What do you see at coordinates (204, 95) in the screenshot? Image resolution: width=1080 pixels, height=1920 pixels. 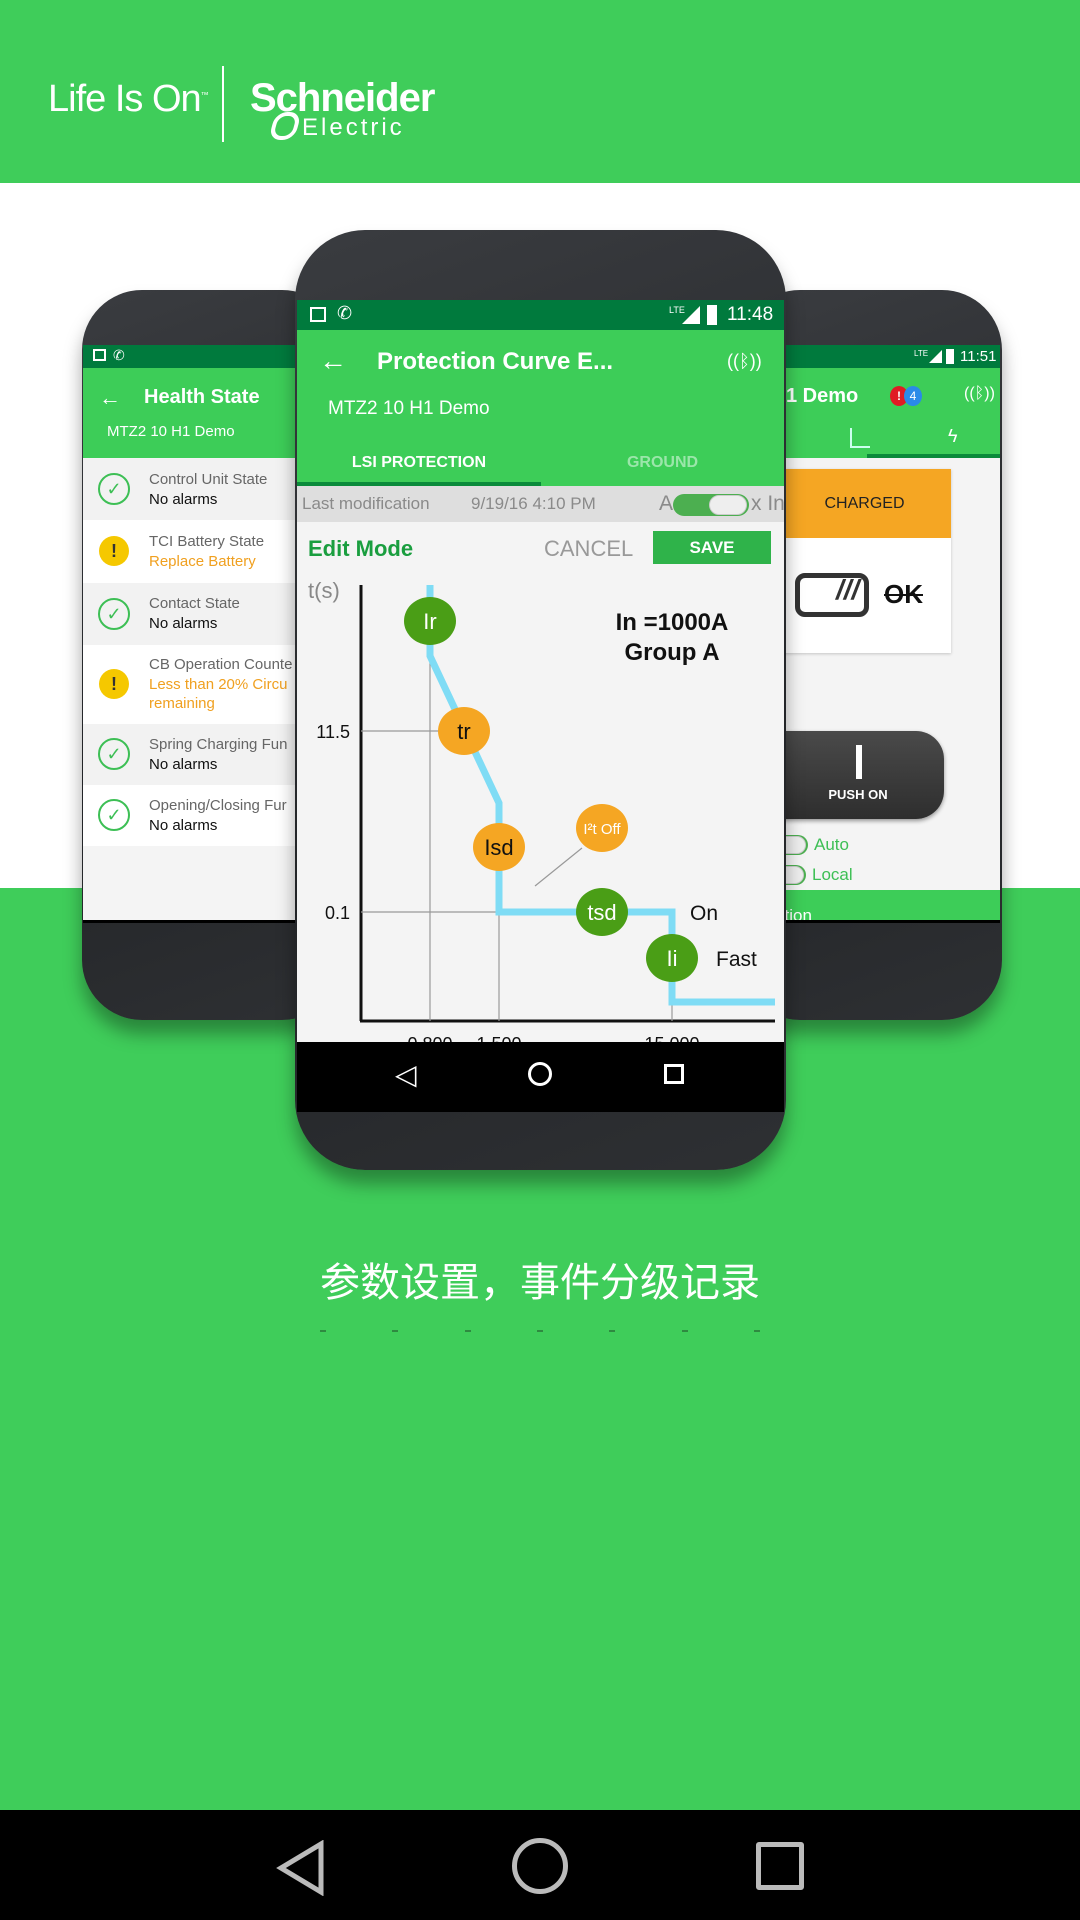 I see `trademark: ™` at bounding box center [204, 95].